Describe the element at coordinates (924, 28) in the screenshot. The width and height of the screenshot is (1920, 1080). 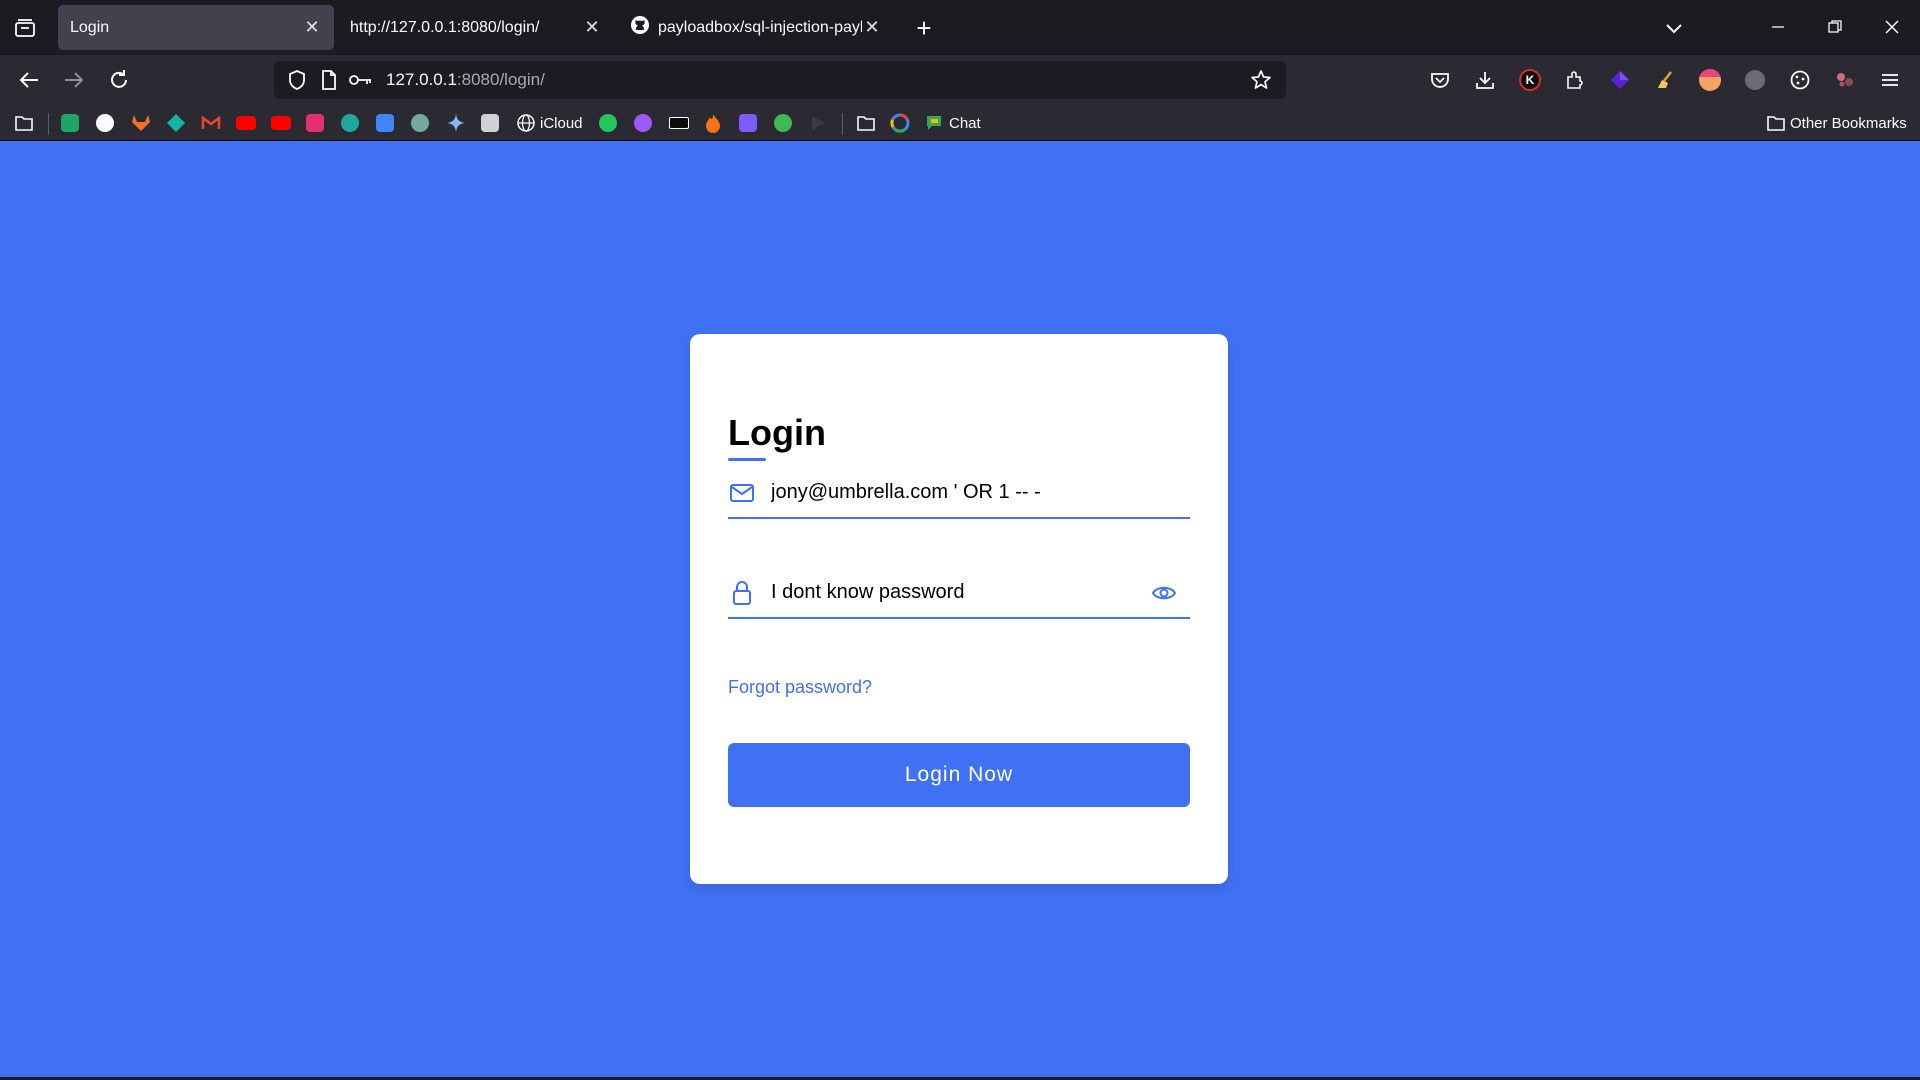
I see `new-tab-icon: +` at that location.